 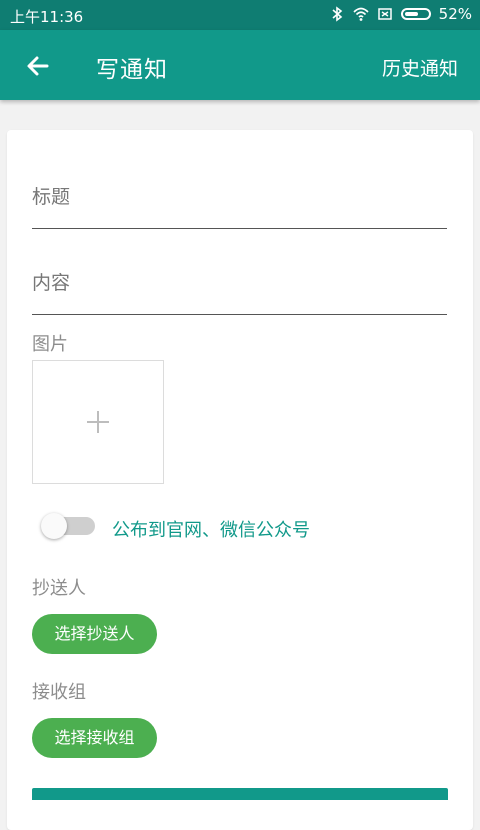 What do you see at coordinates (94, 634) in the screenshot?
I see `select-cc-button: 选择抄送人` at bounding box center [94, 634].